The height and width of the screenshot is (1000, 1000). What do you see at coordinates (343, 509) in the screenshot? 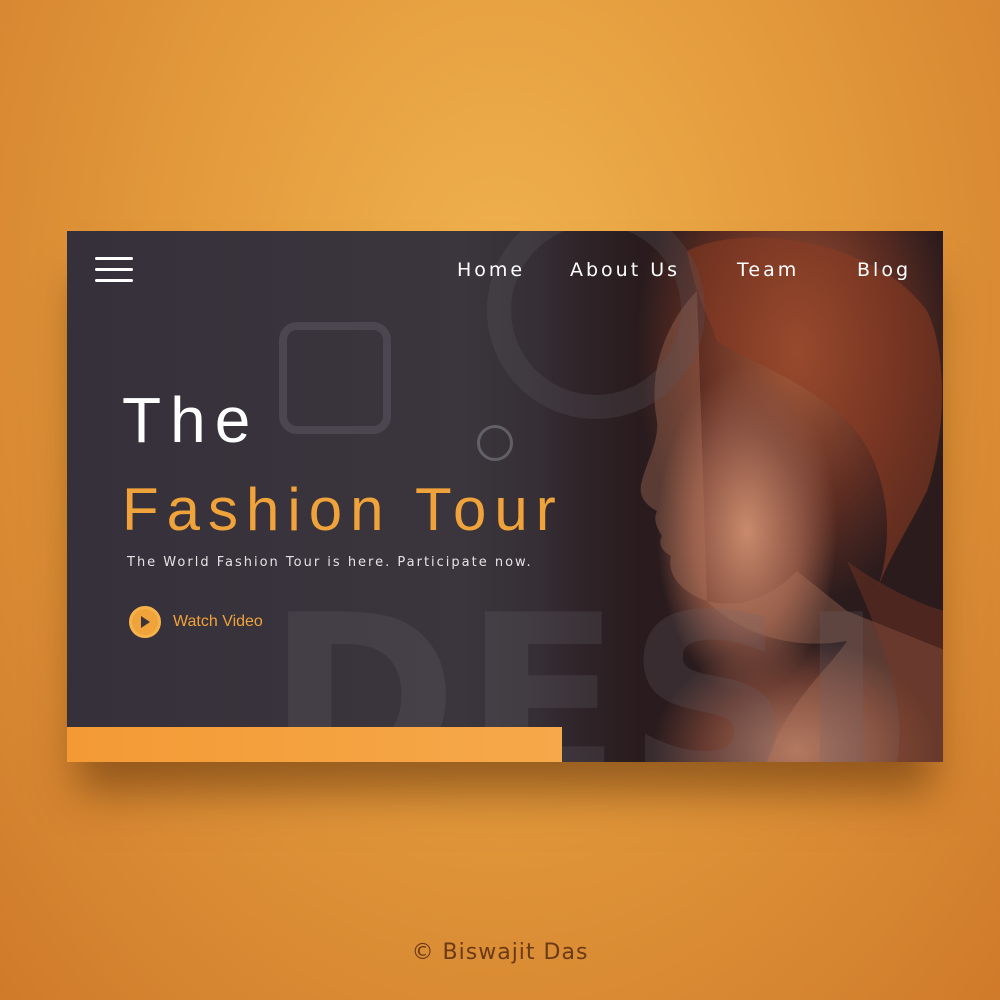
I see `hero-title-line2: Fashion Tour` at bounding box center [343, 509].